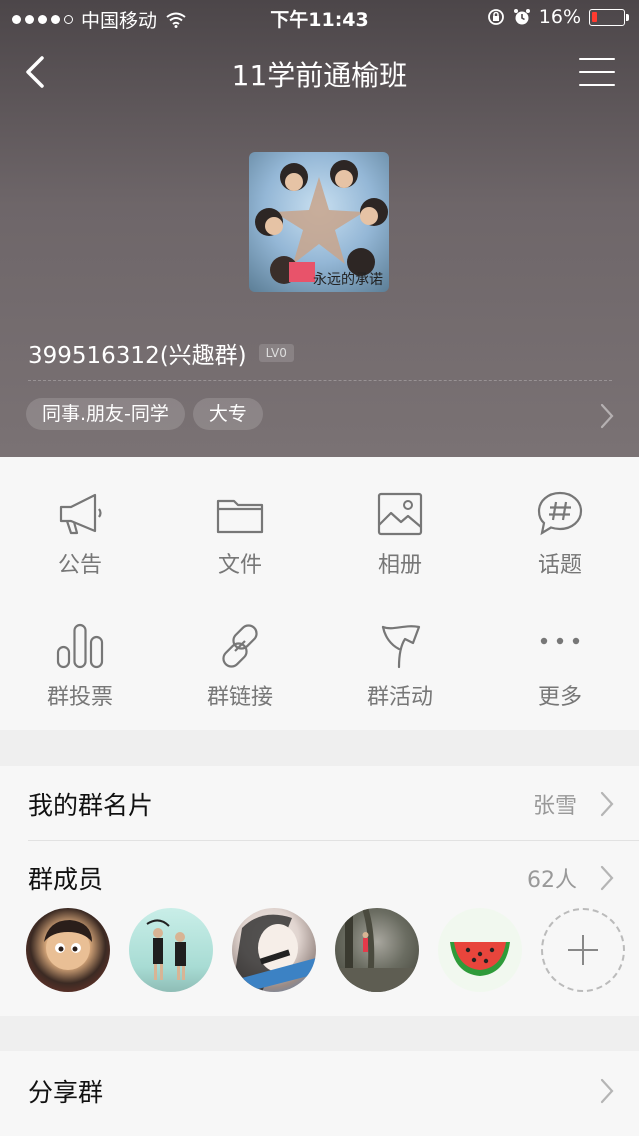 This screenshot has height=1136, width=639. I want to click on my-card-value: 张雪, so click(554, 806).